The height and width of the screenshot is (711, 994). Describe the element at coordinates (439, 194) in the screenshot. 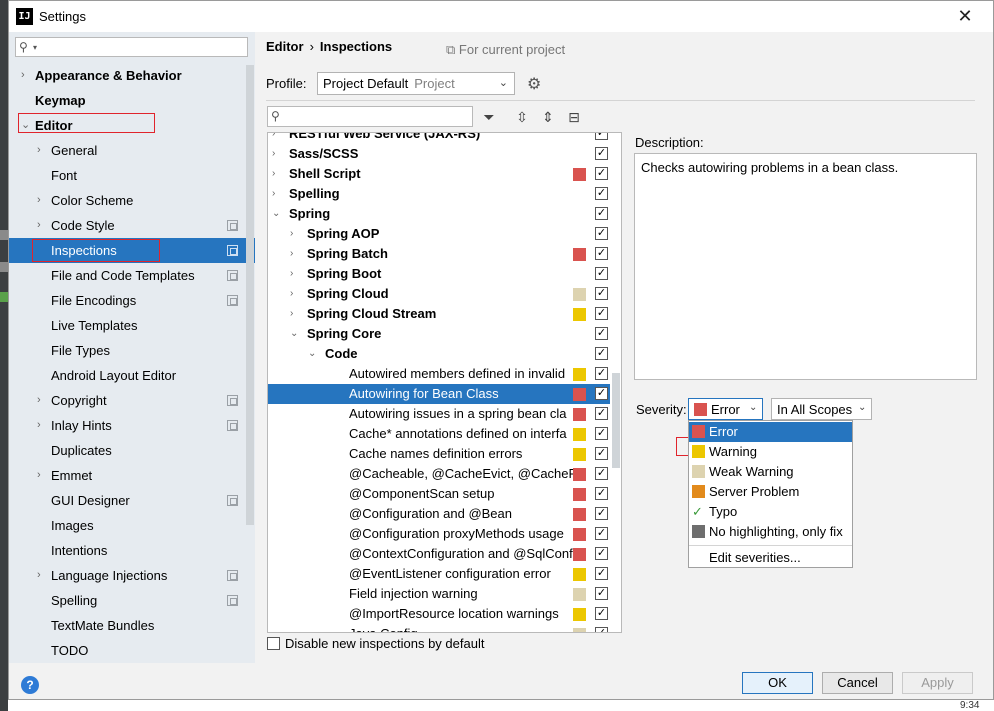

I see `inspection-row: › Spelling ✓` at that location.